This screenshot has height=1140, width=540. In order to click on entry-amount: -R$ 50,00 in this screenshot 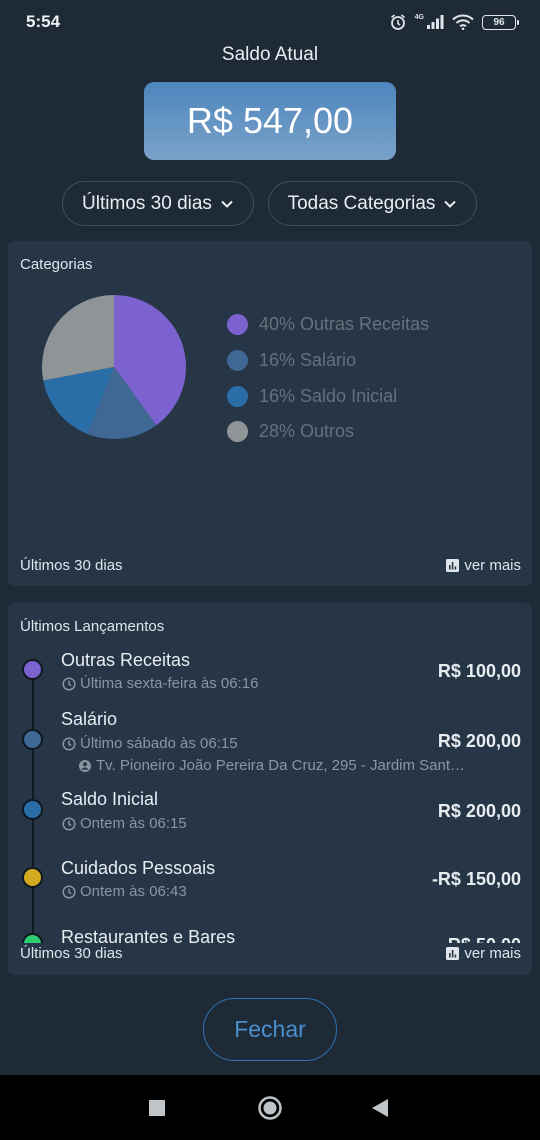, I will do `click(481, 939)`.